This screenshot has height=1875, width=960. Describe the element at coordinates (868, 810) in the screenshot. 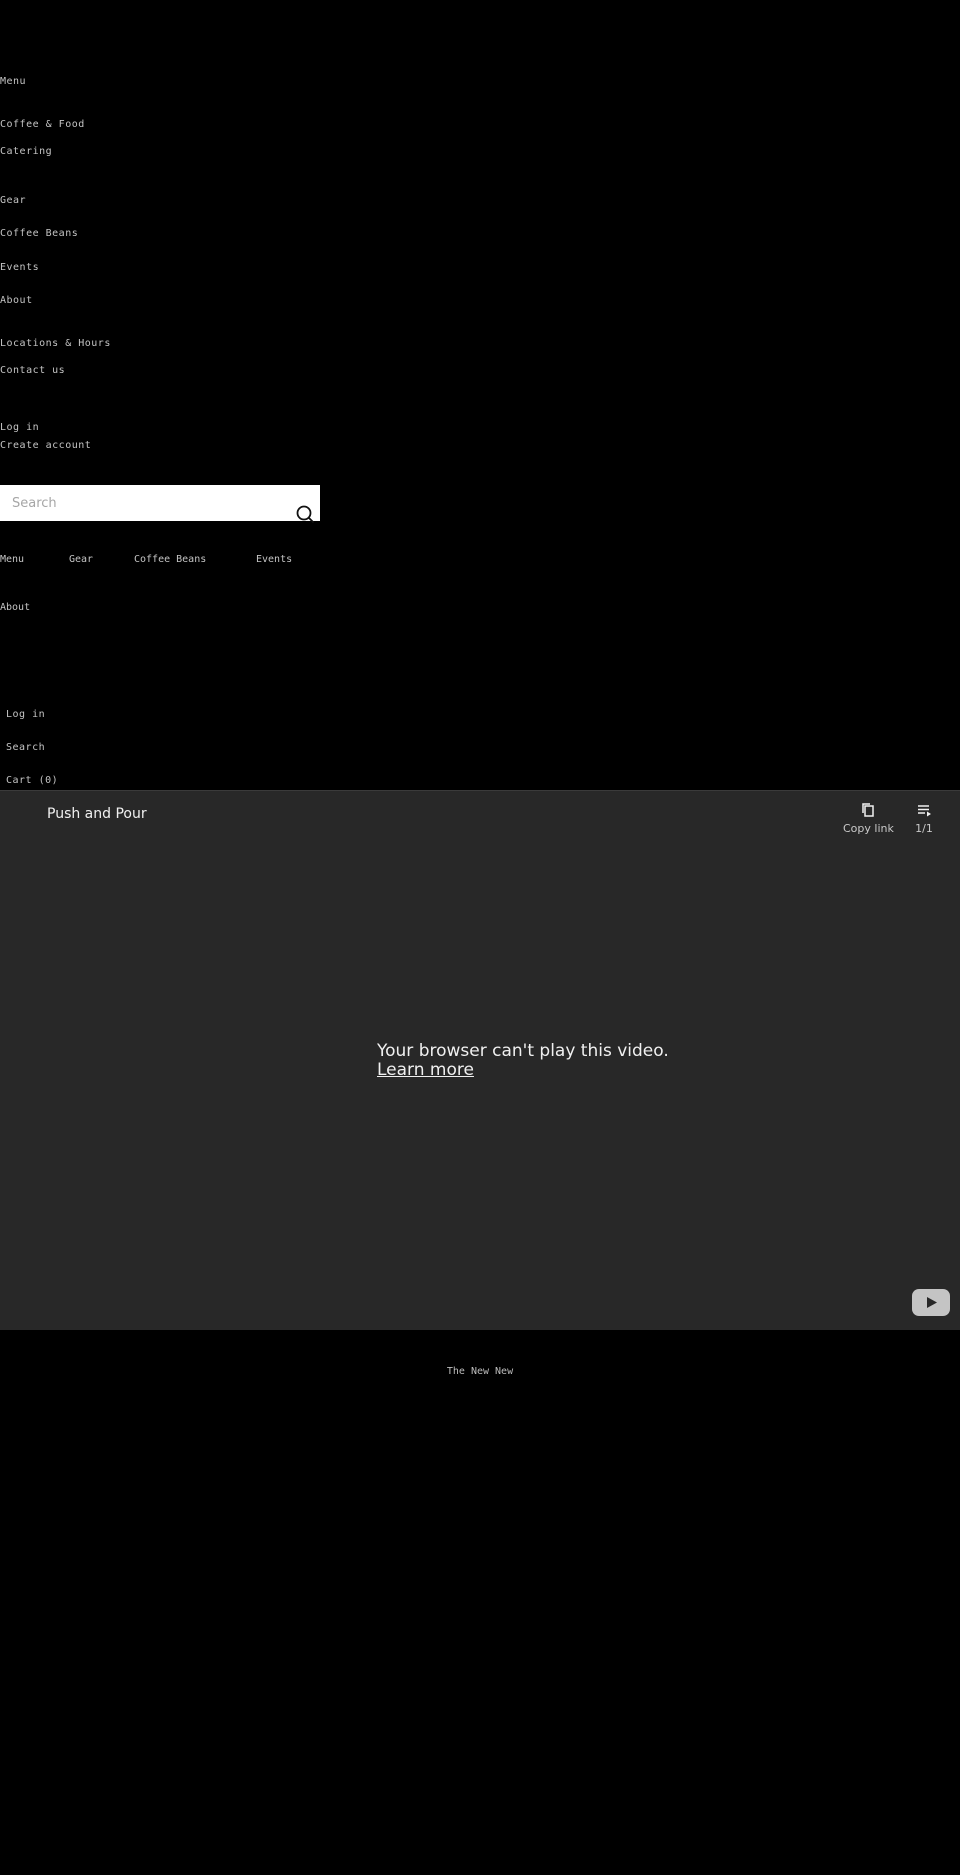

I see `copy-icon` at that location.